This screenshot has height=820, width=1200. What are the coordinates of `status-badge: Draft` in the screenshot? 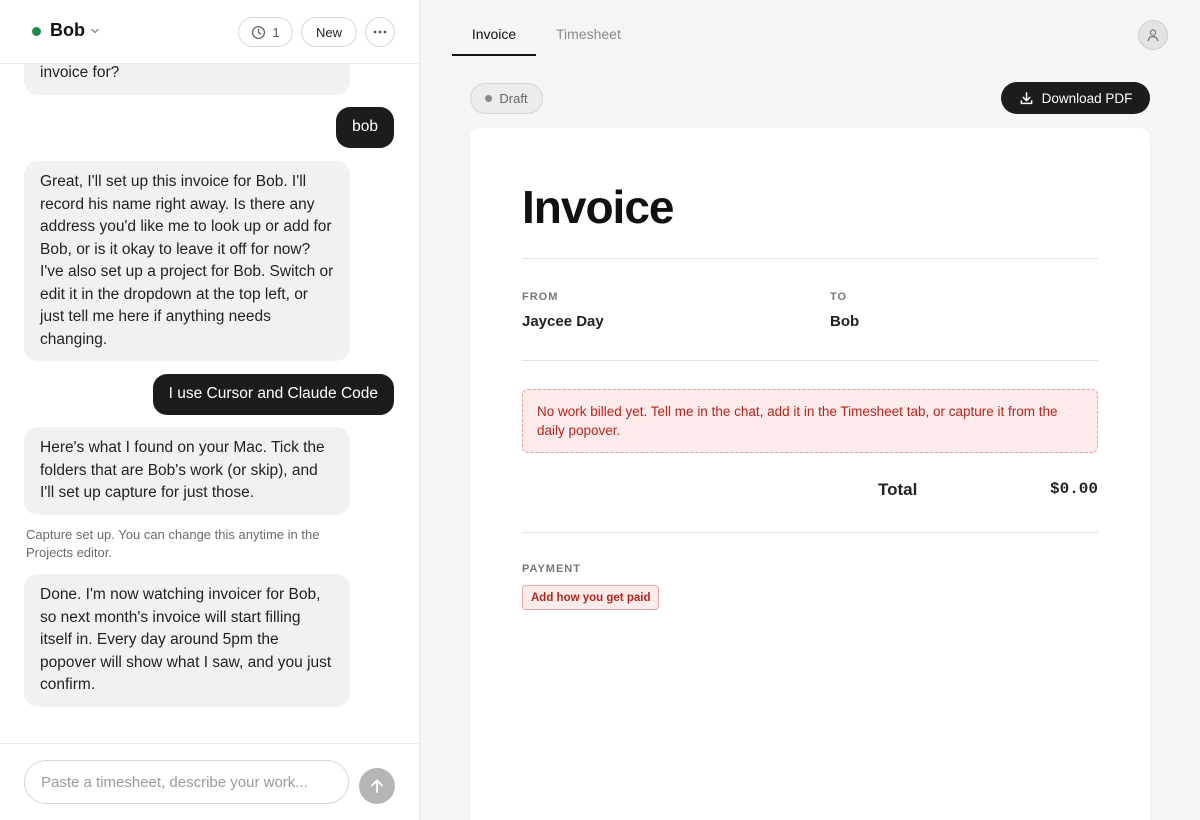 It's located at (506, 98).